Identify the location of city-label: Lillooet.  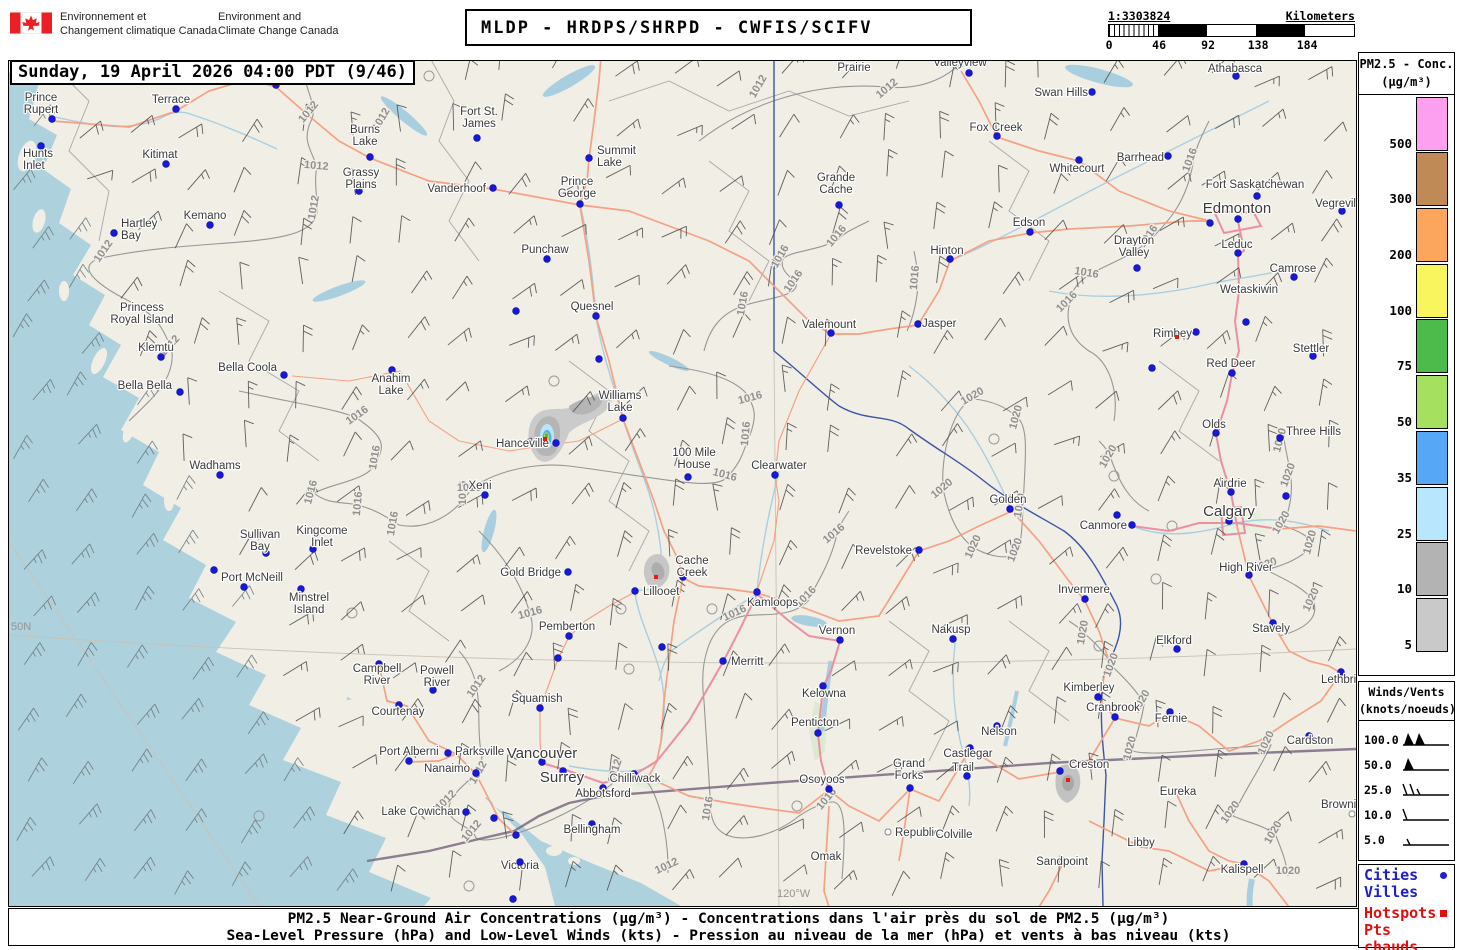
(661, 592).